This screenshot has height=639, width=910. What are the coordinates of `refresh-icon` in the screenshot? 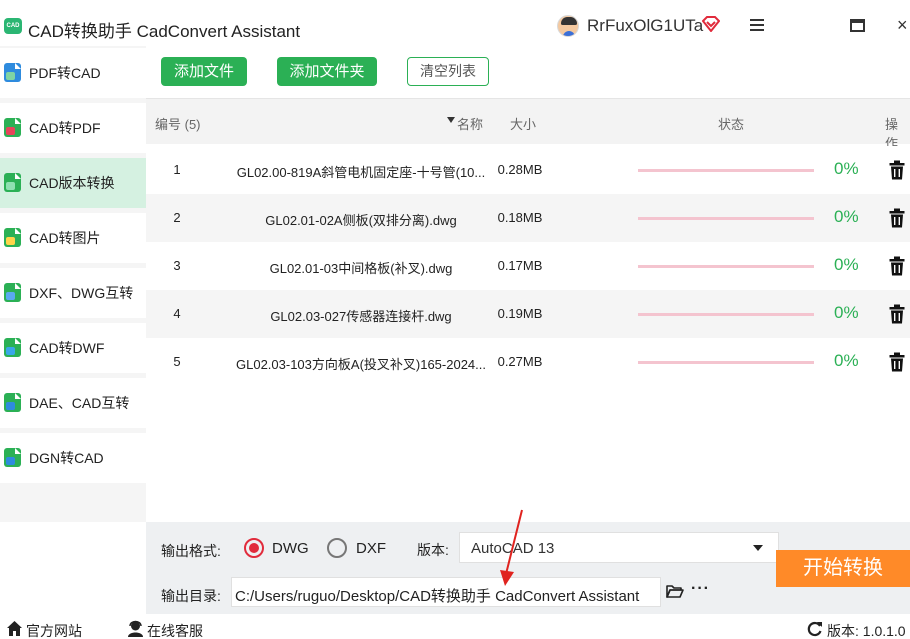 It's located at (814, 629).